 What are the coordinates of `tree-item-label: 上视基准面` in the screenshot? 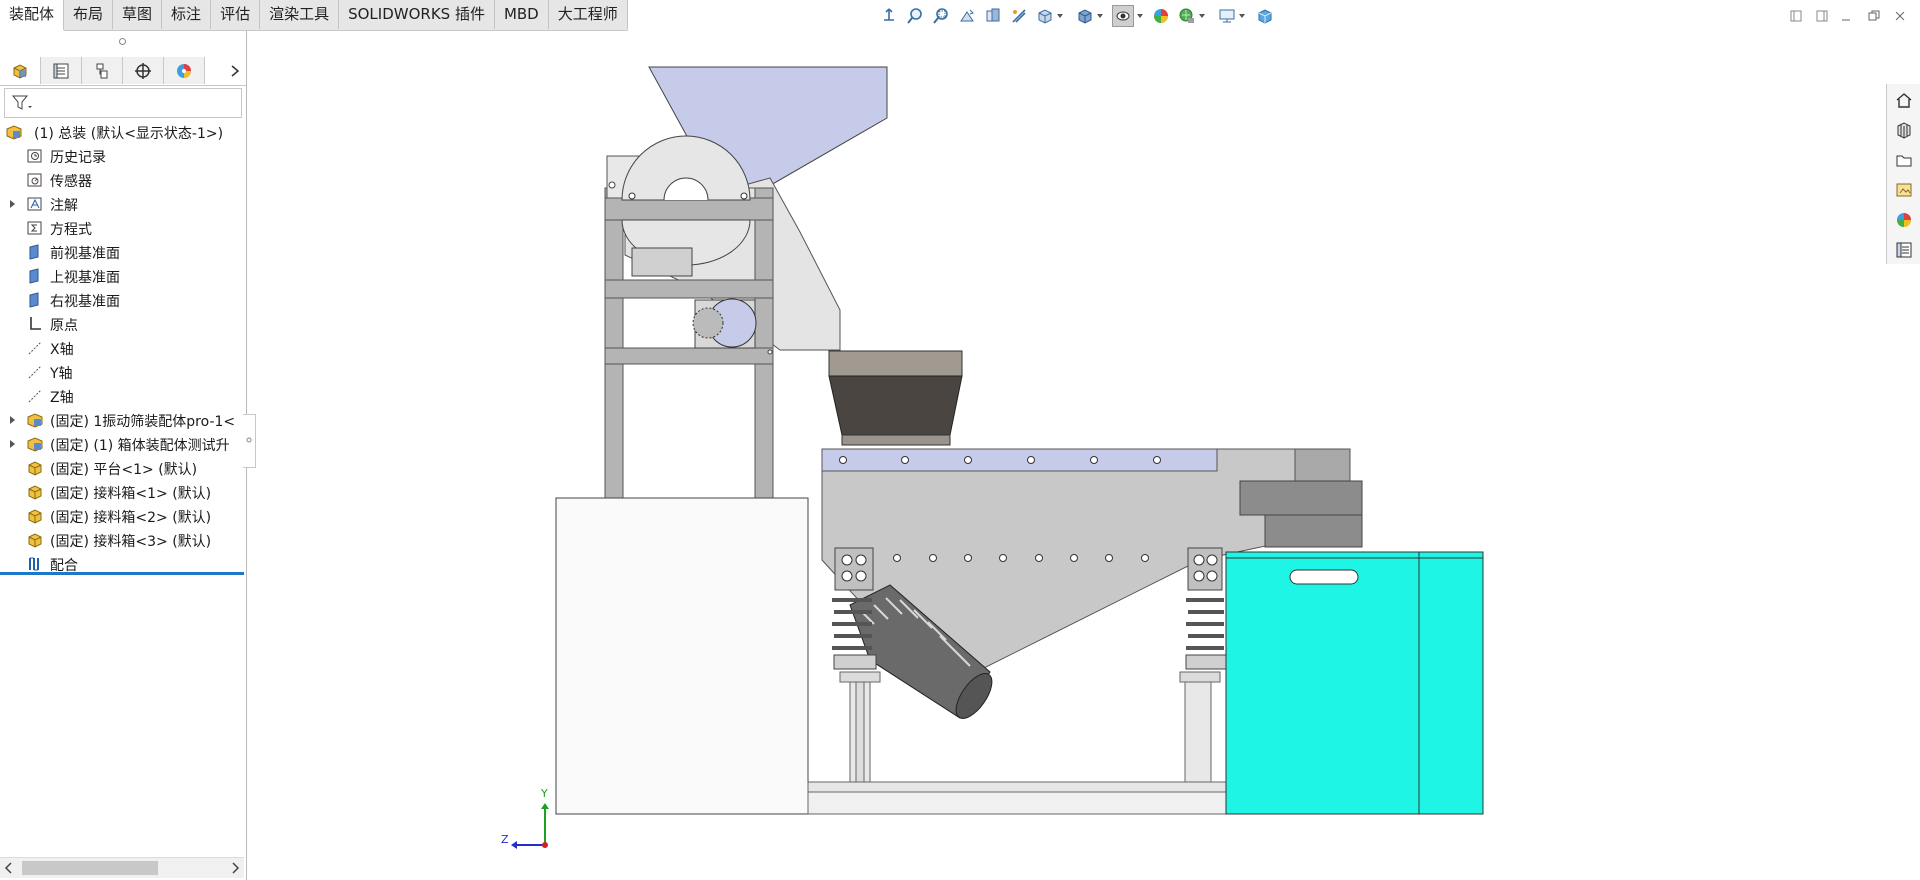 It's located at (85, 278).